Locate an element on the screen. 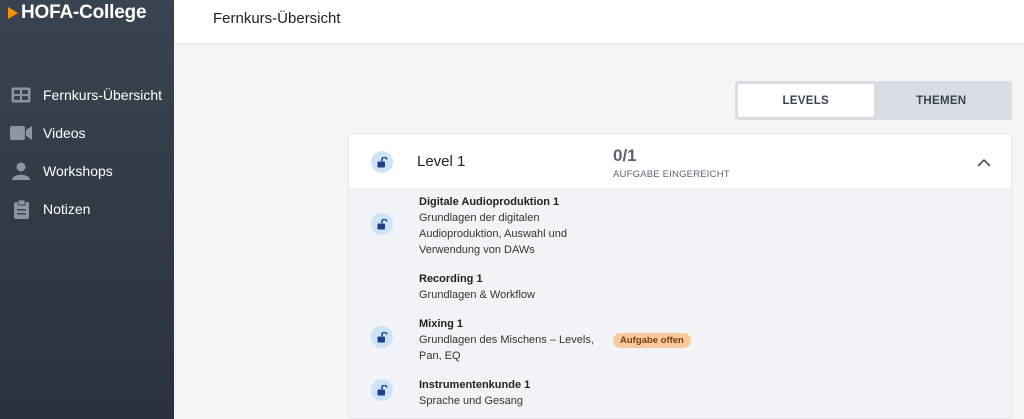  progress-count: 0/1 is located at coordinates (625, 155).